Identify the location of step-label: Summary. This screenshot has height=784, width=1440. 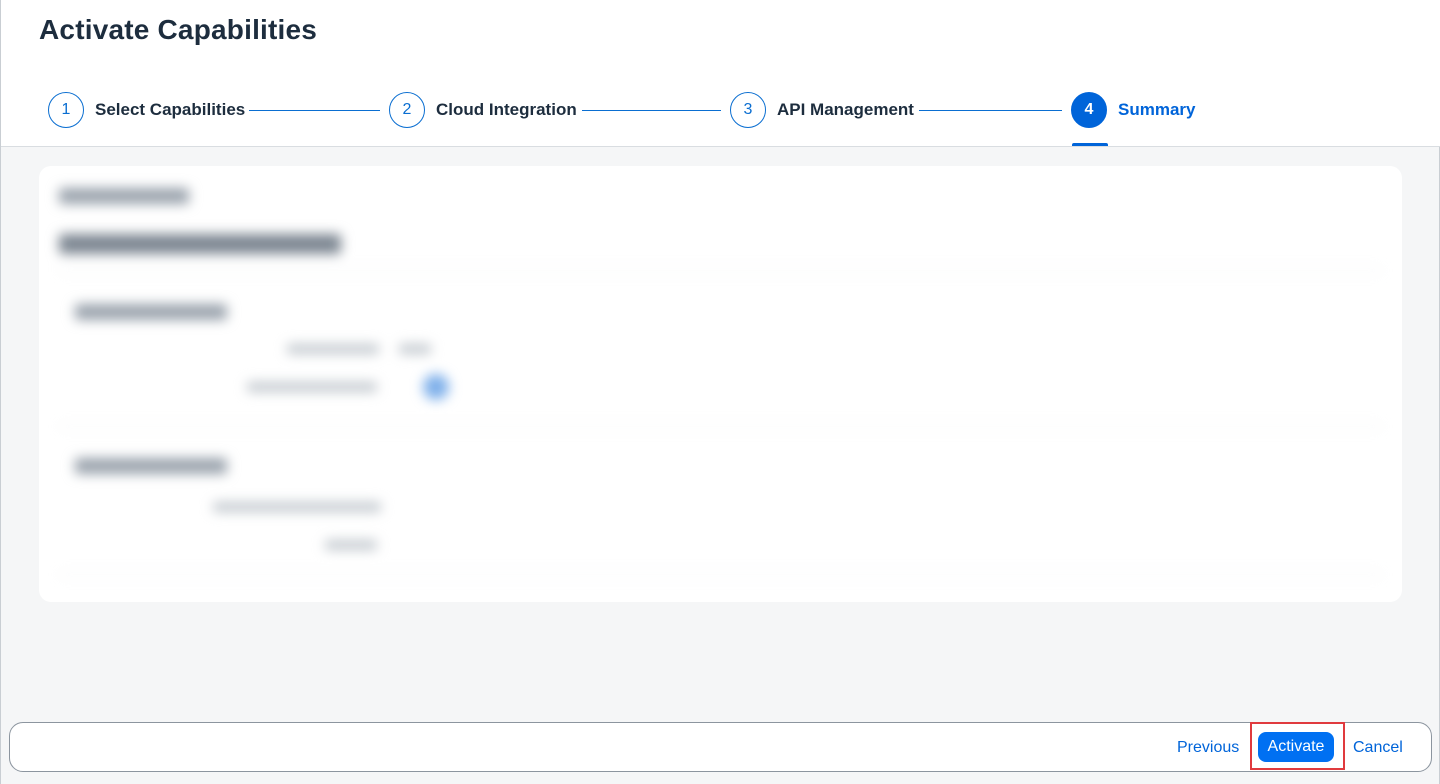
(1157, 109).